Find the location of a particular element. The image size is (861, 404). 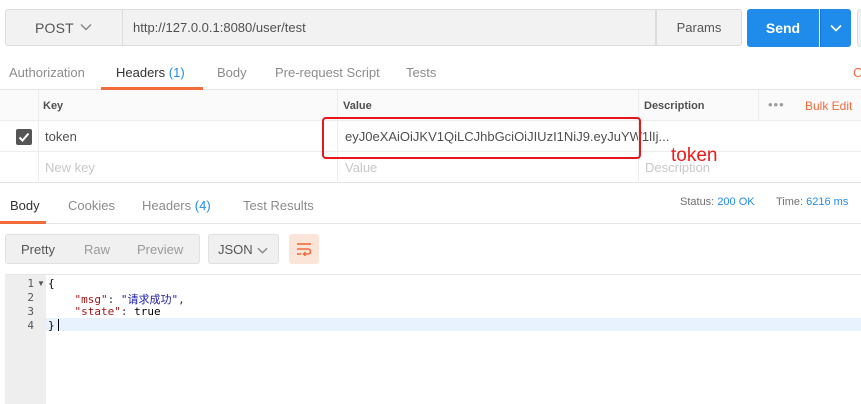

method-select: POST is located at coordinates (64, 27).